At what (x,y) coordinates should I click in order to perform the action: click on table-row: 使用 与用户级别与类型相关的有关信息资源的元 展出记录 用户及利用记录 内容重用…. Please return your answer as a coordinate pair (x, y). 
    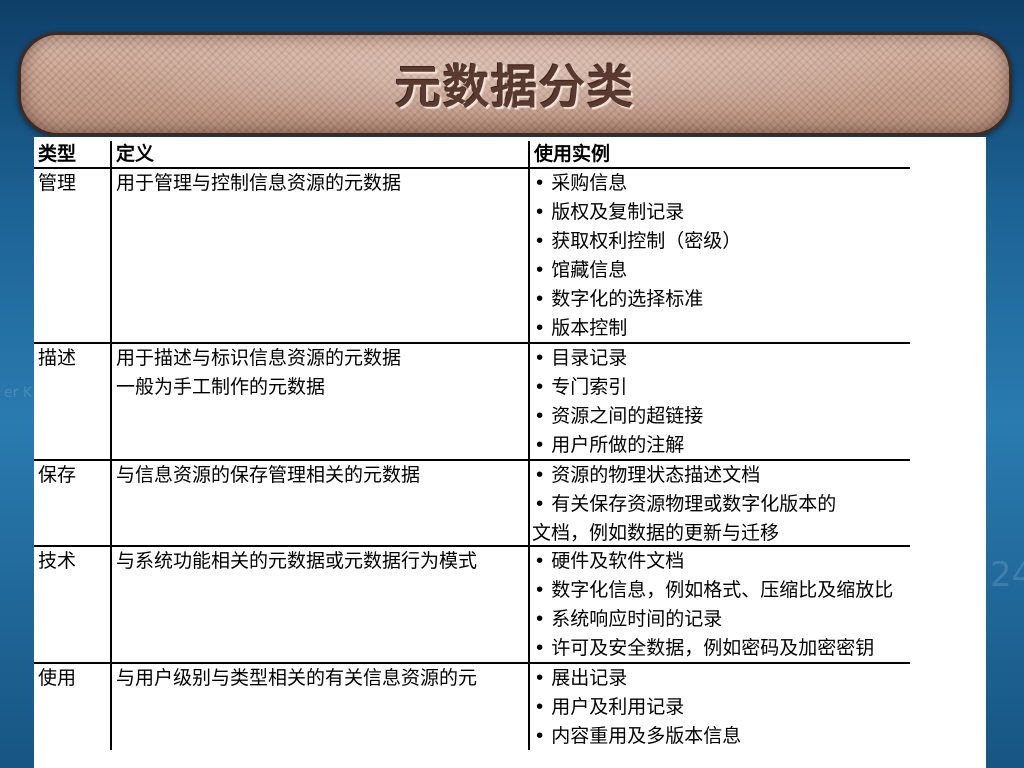
    Looking at the image, I should click on (472, 708).